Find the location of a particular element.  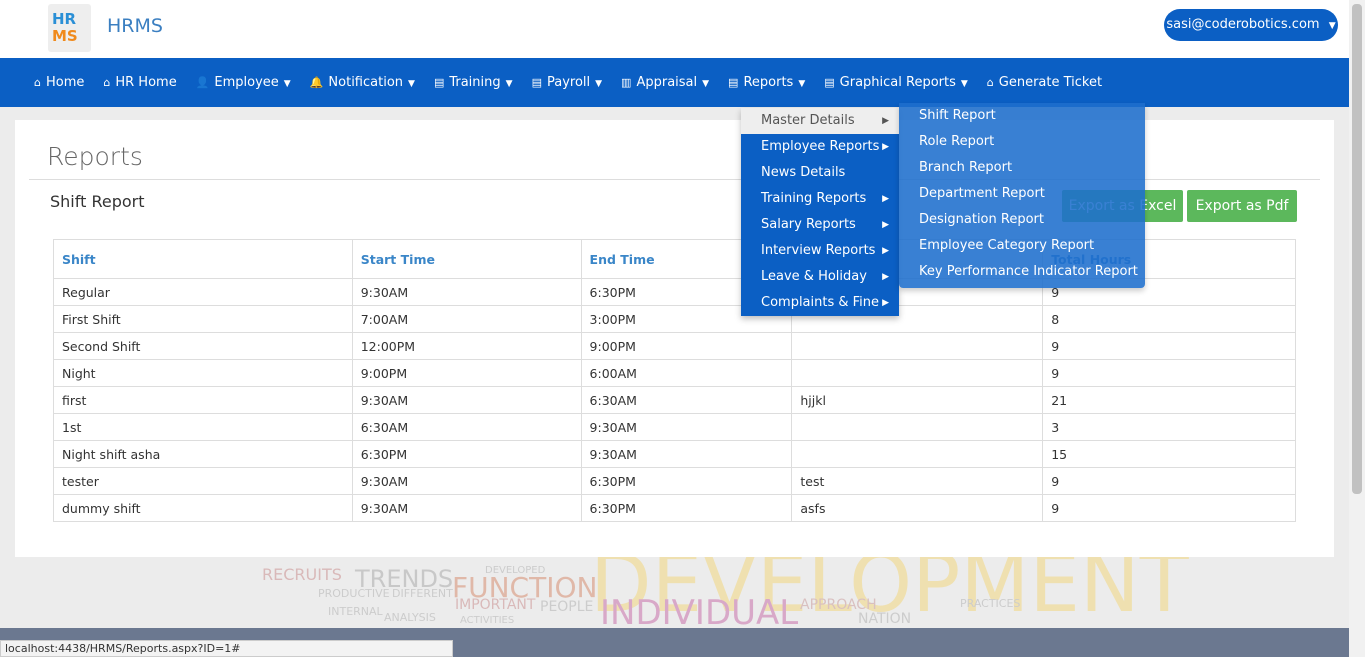

table-row: Night shift asha 6:30PM 9:30AM 15 is located at coordinates (674, 454).